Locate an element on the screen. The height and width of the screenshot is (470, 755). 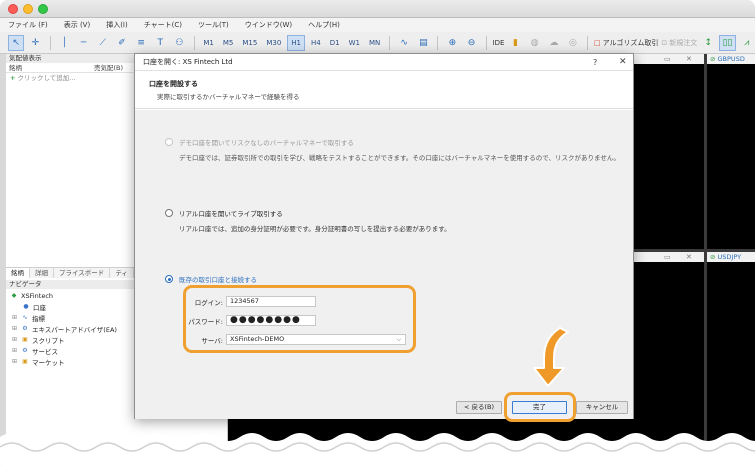
maximize-window-button is located at coordinates (43, 9).